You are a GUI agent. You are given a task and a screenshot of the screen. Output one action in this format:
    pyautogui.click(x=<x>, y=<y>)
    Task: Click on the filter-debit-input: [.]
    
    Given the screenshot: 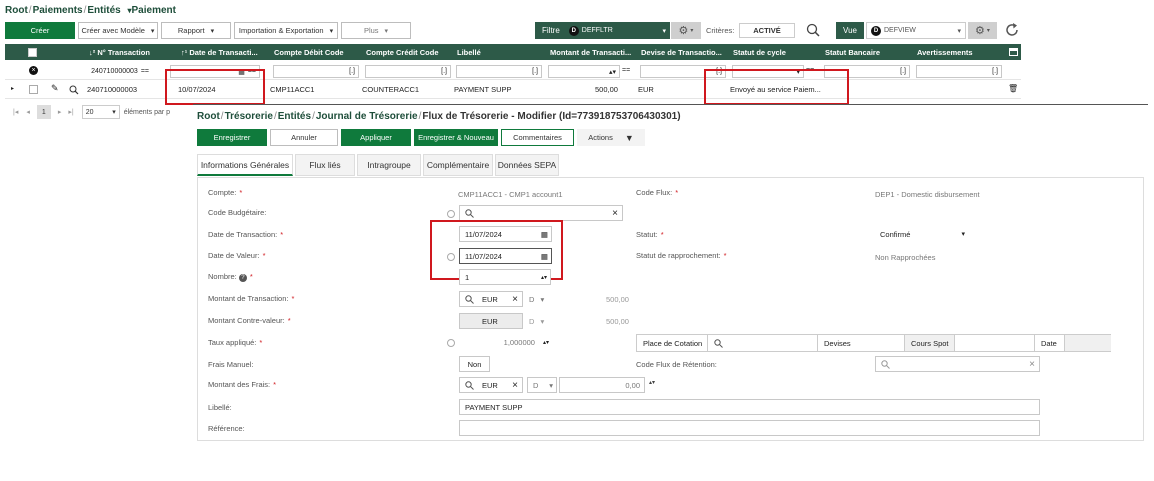 What is the action you would take?
    pyautogui.click(x=316, y=71)
    